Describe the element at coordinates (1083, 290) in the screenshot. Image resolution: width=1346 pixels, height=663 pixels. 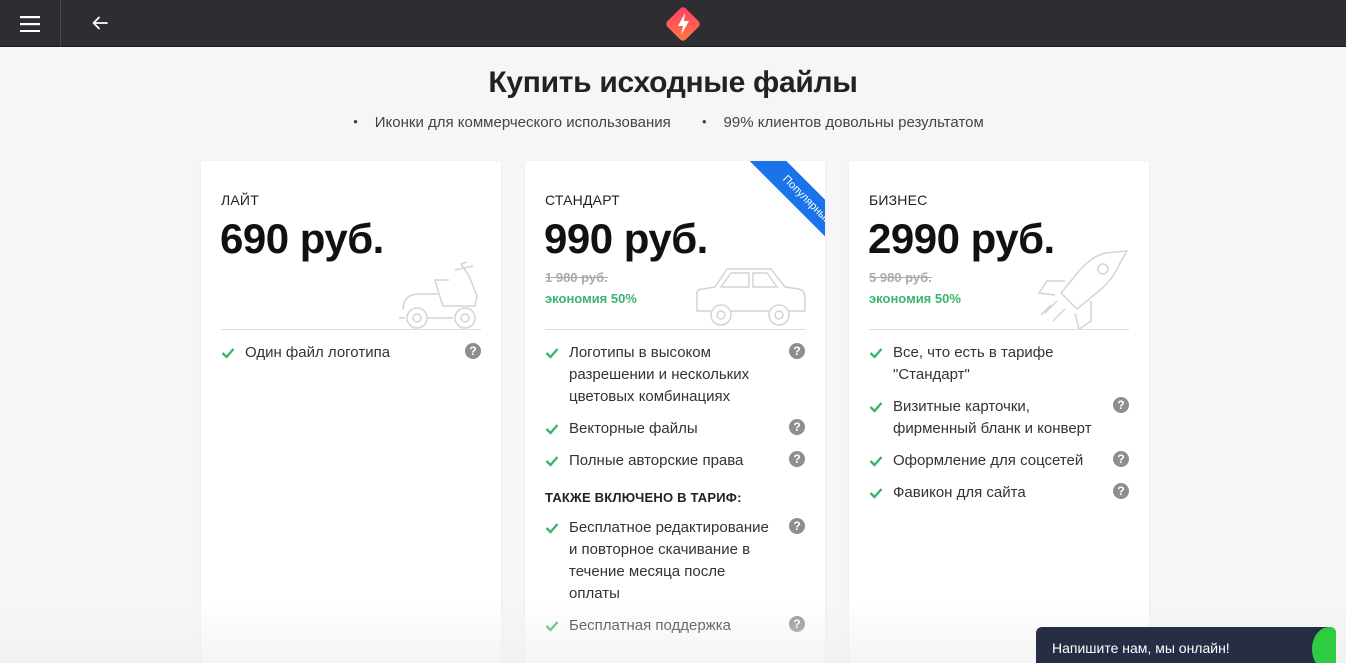
I see `rocket-icon` at that location.